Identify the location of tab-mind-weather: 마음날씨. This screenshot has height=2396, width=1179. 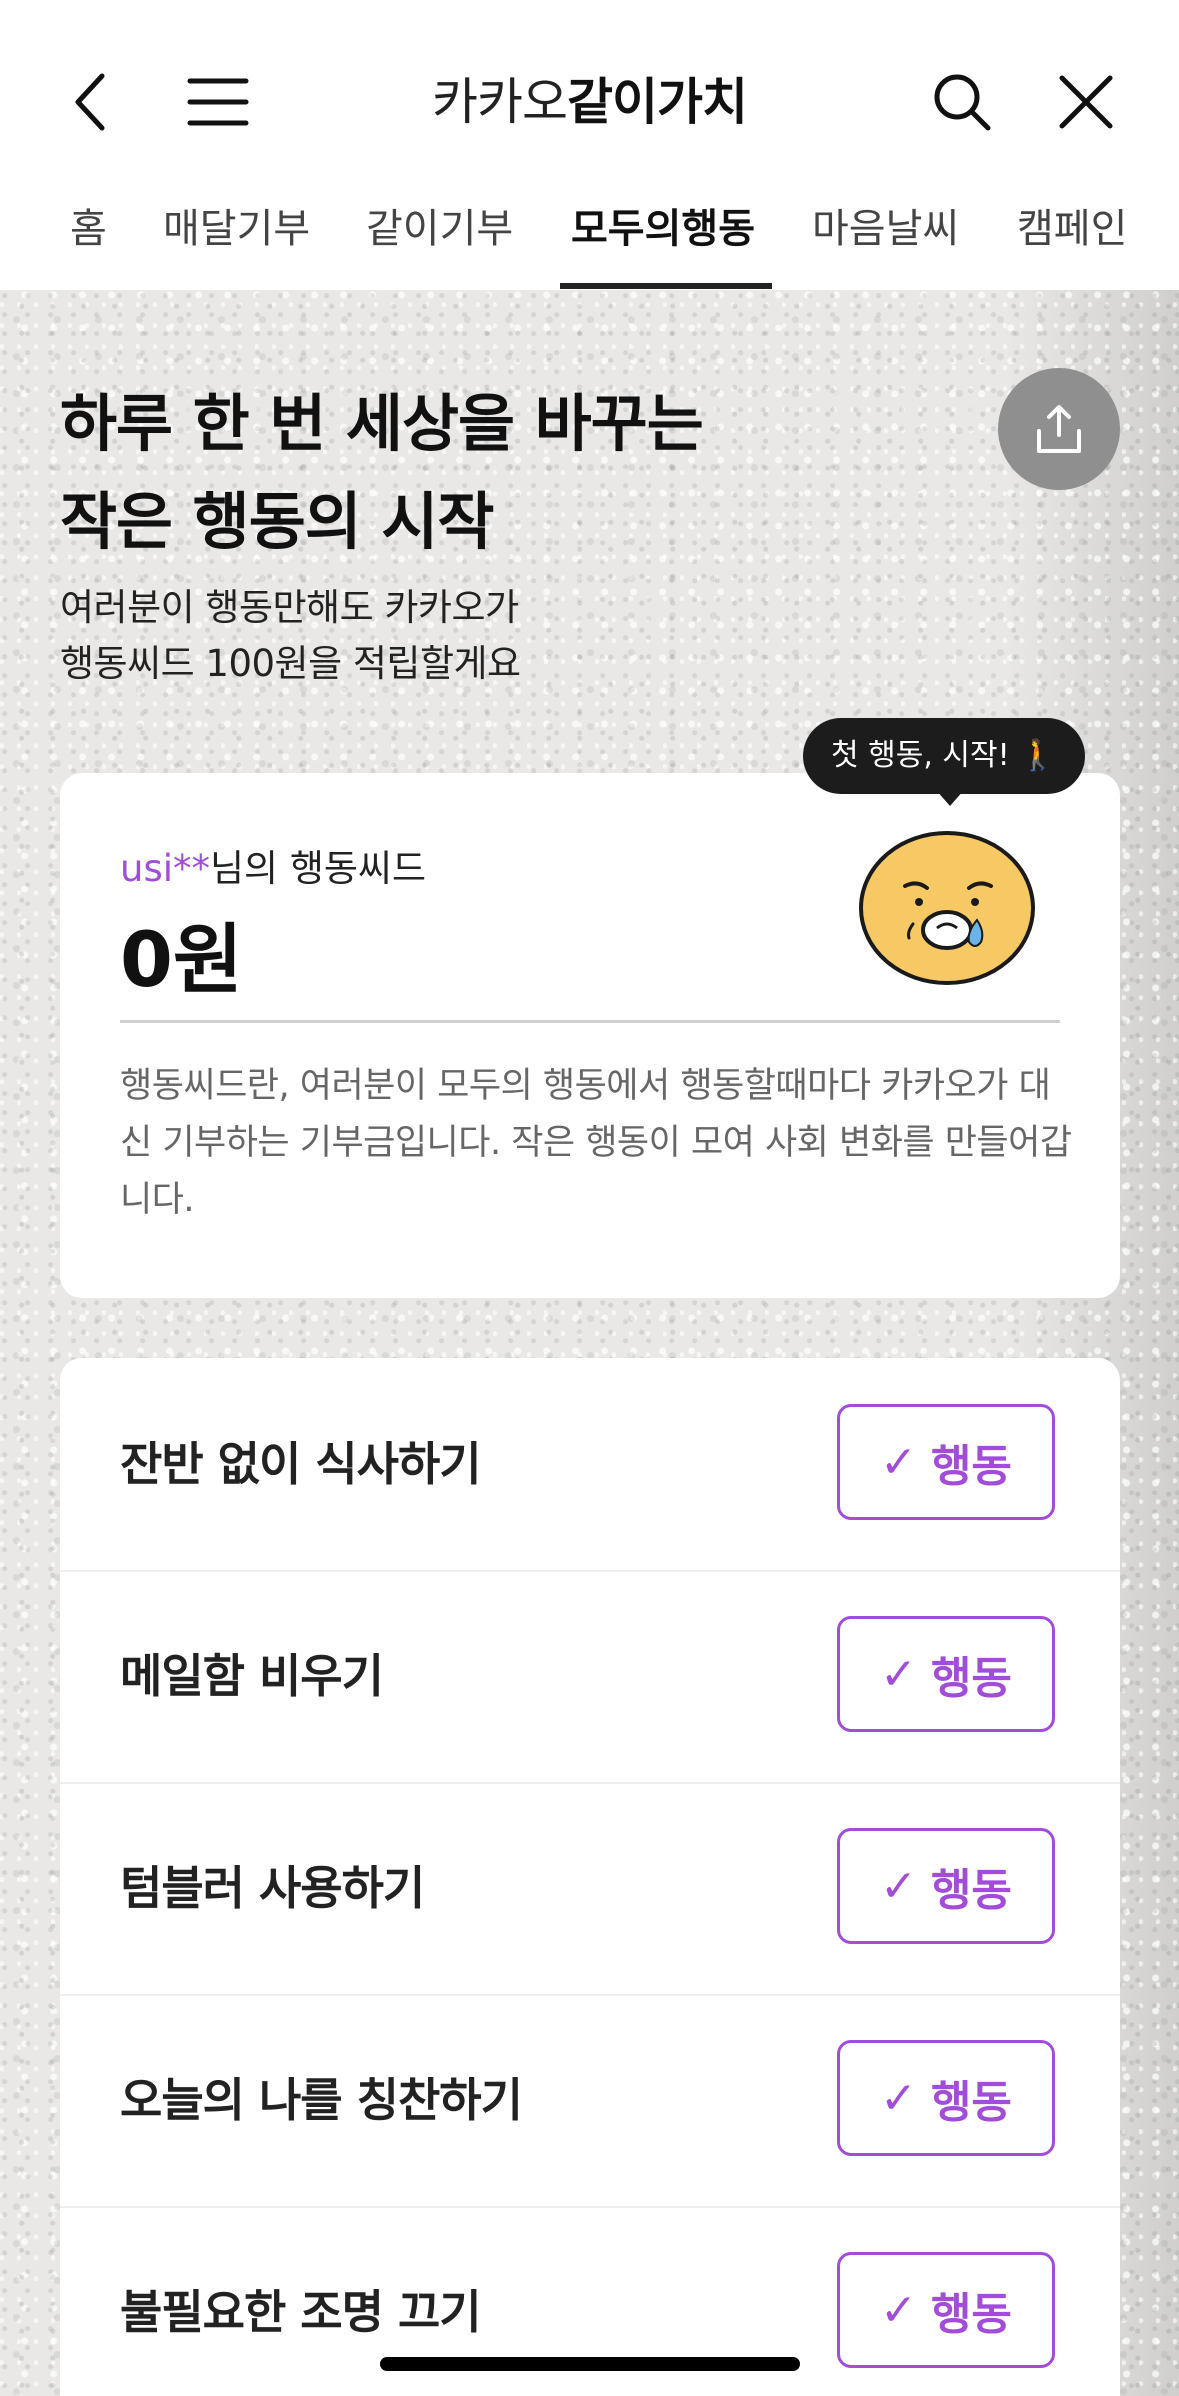
(885, 242).